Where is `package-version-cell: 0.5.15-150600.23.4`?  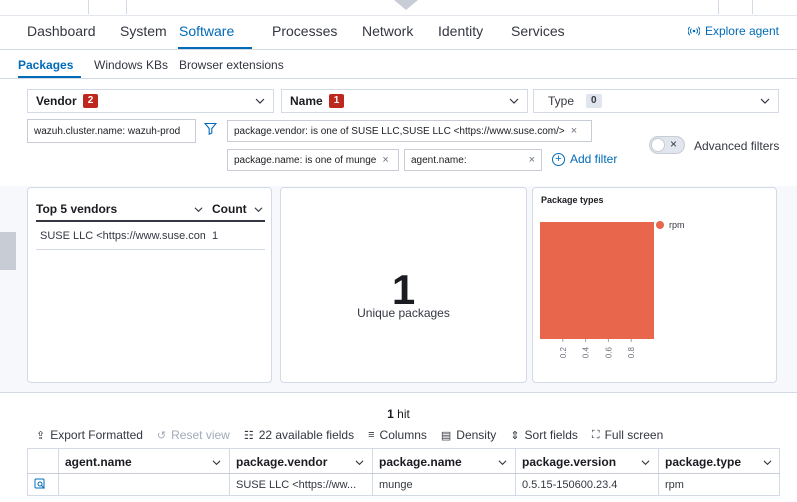
package-version-cell: 0.5.15-150600.23.4 is located at coordinates (587, 484).